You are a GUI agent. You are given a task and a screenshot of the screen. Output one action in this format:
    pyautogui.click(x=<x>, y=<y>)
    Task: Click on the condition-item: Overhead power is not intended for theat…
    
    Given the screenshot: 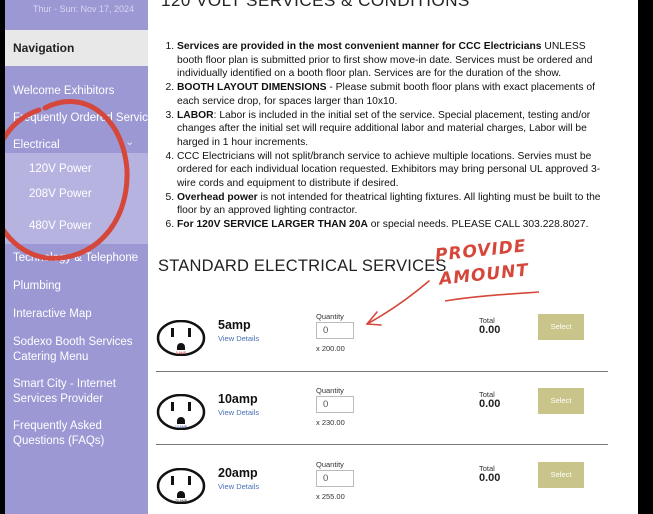 What is the action you would take?
    pyautogui.click(x=389, y=204)
    